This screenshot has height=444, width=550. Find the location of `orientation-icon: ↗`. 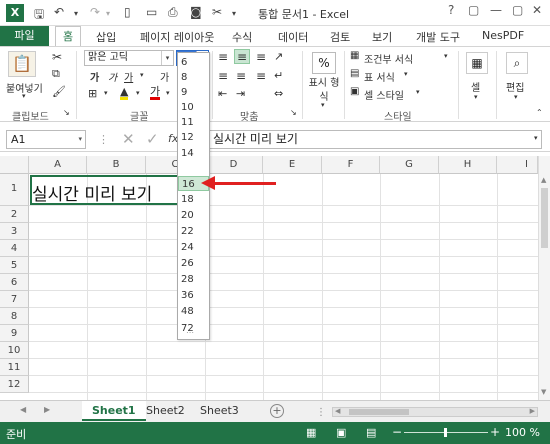

orientation-icon: ↗ is located at coordinates (278, 56).